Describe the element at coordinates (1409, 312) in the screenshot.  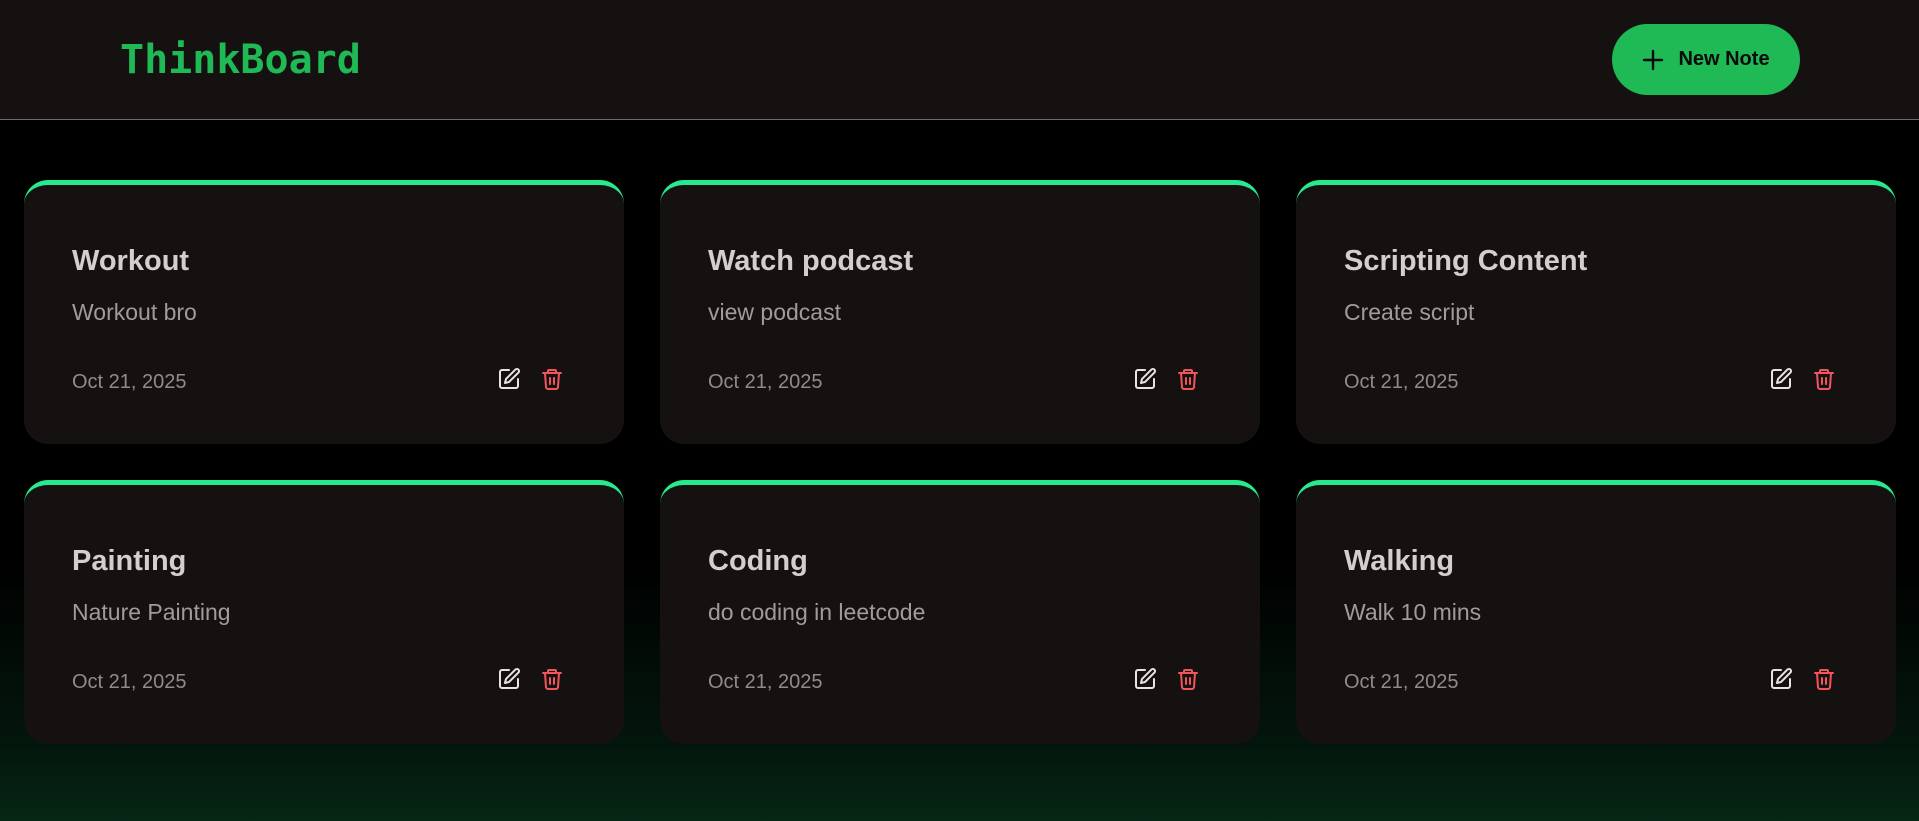
I see `note-content: Create script` at that location.